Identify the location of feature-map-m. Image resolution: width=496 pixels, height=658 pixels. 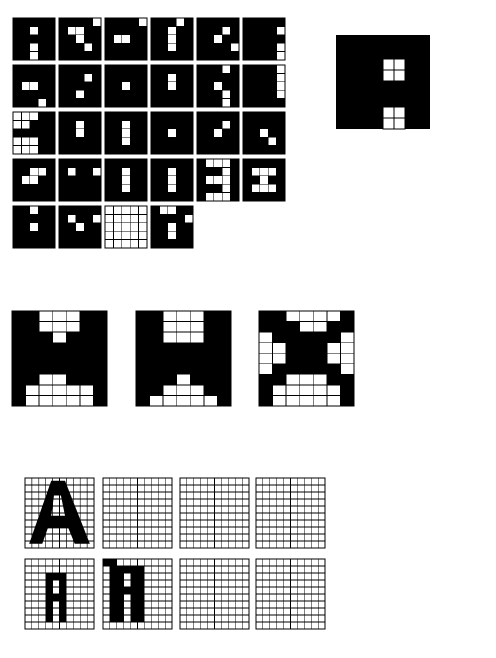
(59, 358).